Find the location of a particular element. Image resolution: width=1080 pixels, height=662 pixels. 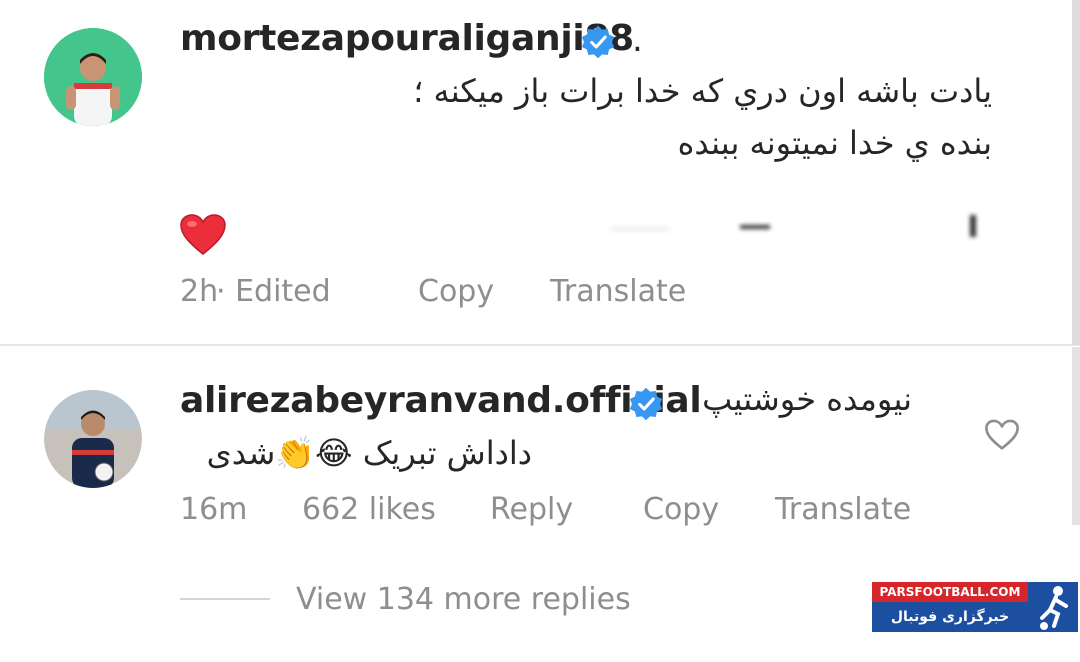

comment-2-time: 16m is located at coordinates (214, 509).